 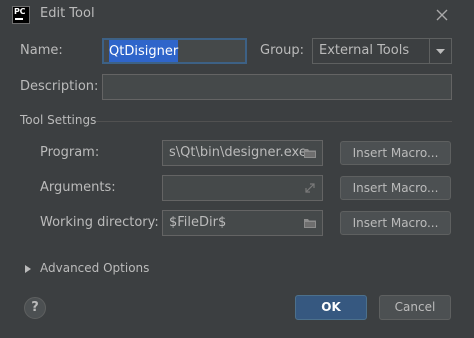 What do you see at coordinates (415, 307) in the screenshot?
I see `cancel-button: Cancel` at bounding box center [415, 307].